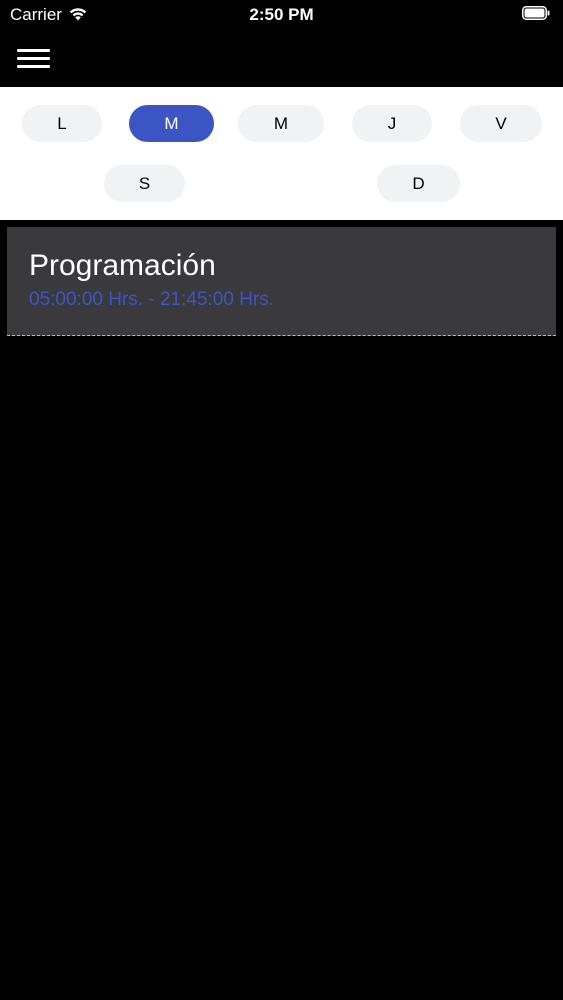 The width and height of the screenshot is (563, 1000). What do you see at coordinates (122, 265) in the screenshot?
I see `schedule-title: Programación` at bounding box center [122, 265].